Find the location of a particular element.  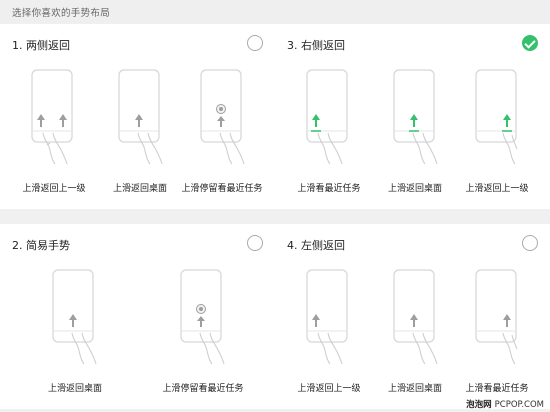

option-title: 1. 两侧返回 is located at coordinates (41, 45).